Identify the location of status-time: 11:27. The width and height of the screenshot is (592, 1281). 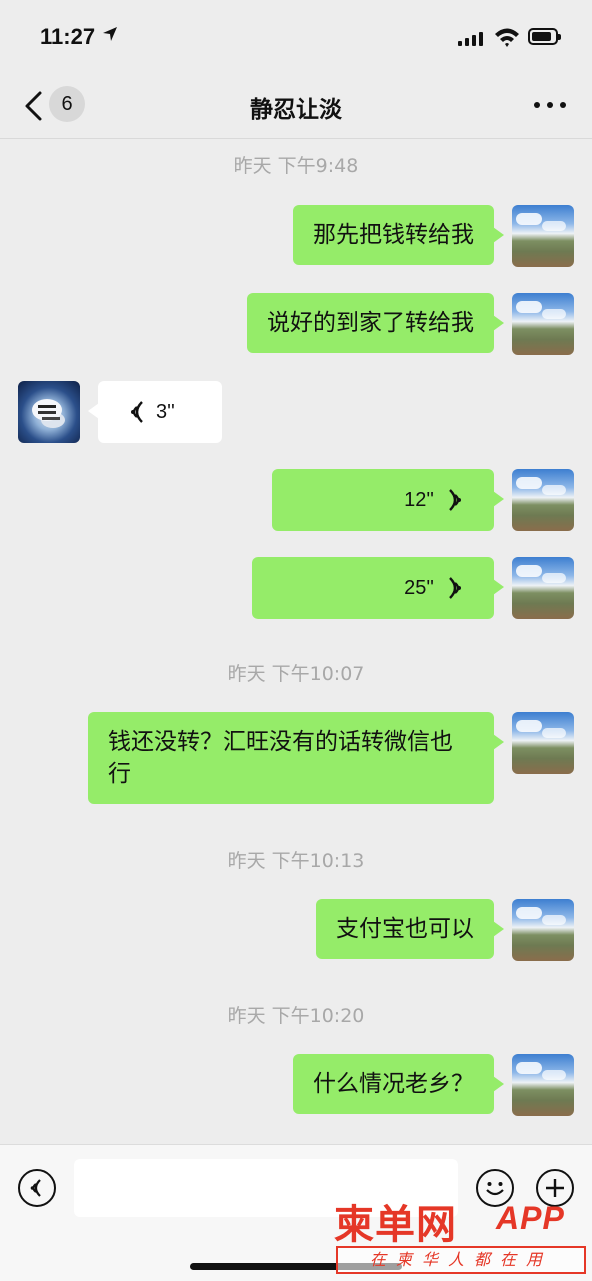
(68, 36).